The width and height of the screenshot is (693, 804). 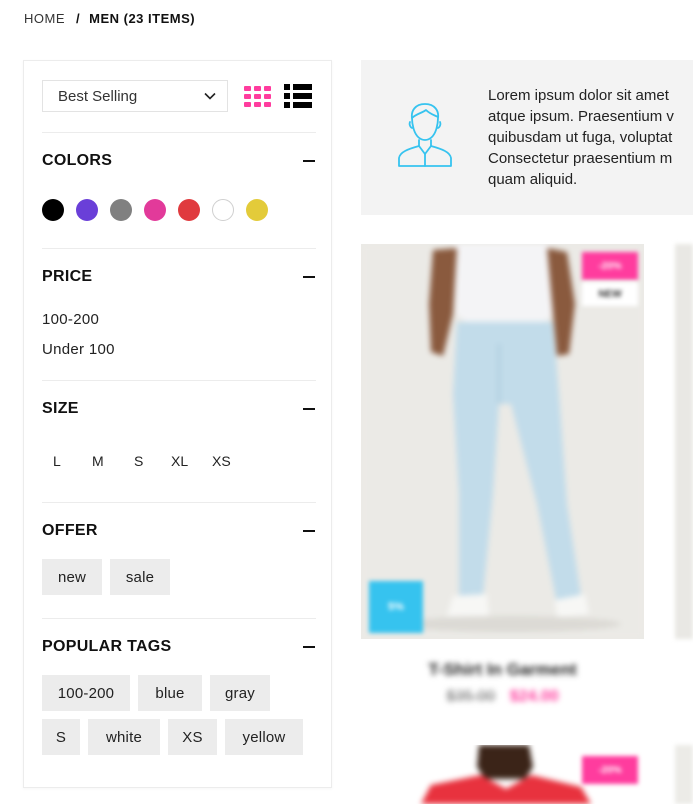 What do you see at coordinates (107, 646) in the screenshot?
I see `popular-tags-section-title: POPULAR TAGS` at bounding box center [107, 646].